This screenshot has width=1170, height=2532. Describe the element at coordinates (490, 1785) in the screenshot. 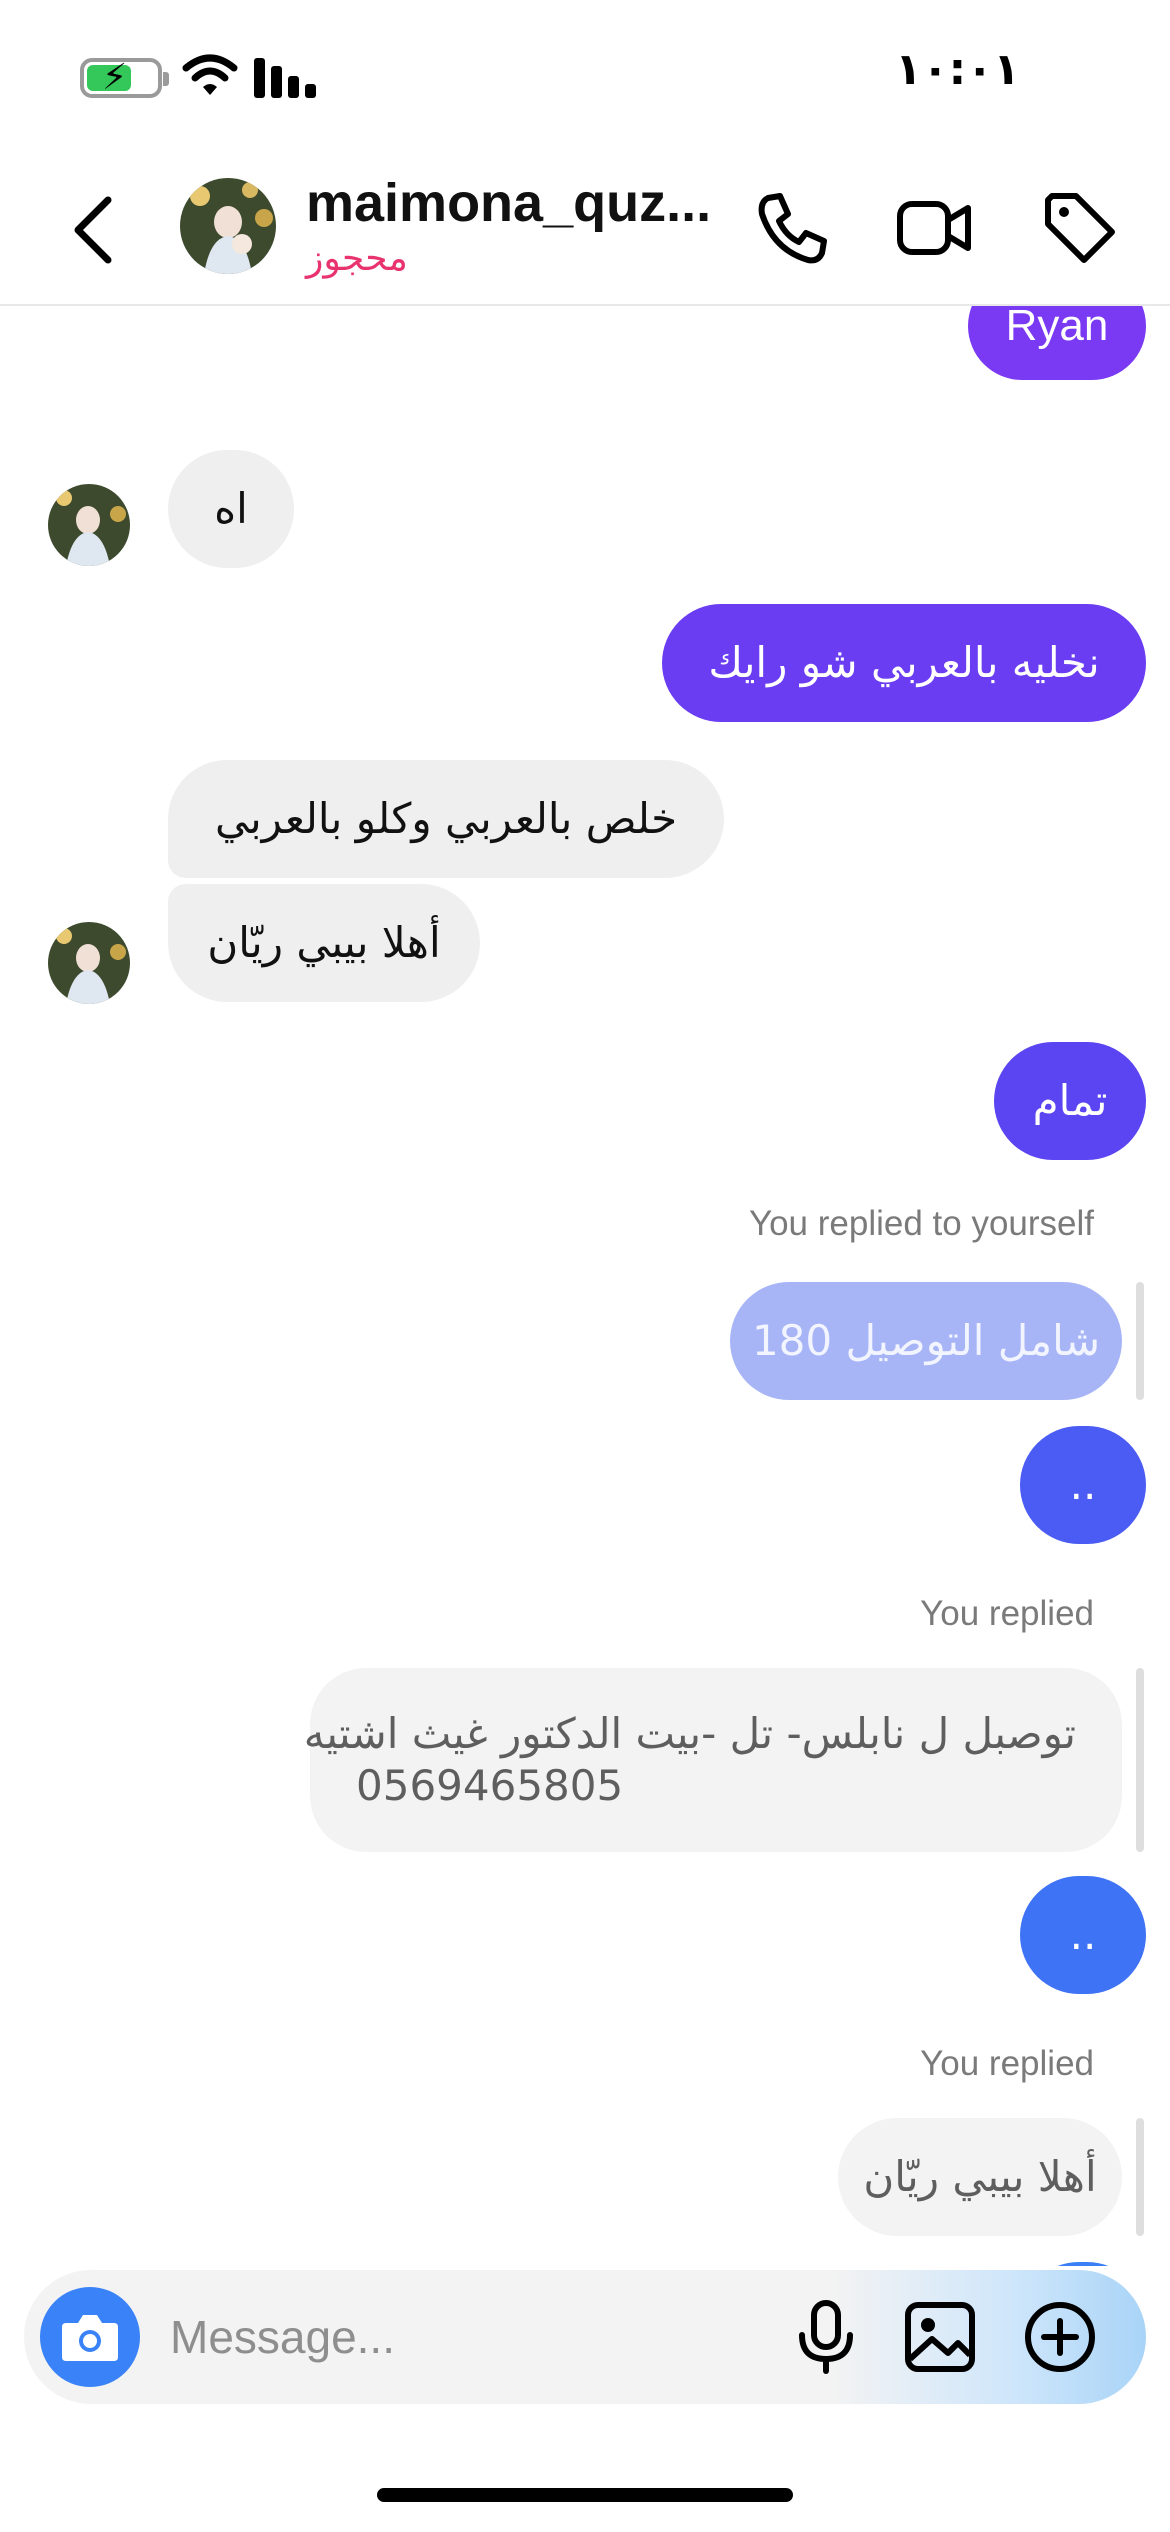

I see `quoted-message-phone: 0569465805` at that location.